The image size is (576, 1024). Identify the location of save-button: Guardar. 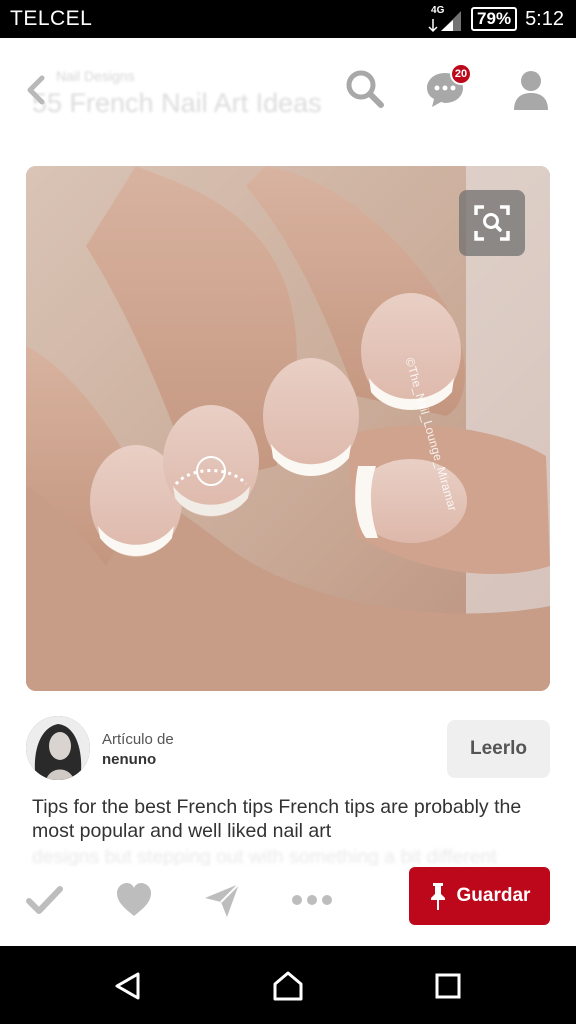
(479, 896).